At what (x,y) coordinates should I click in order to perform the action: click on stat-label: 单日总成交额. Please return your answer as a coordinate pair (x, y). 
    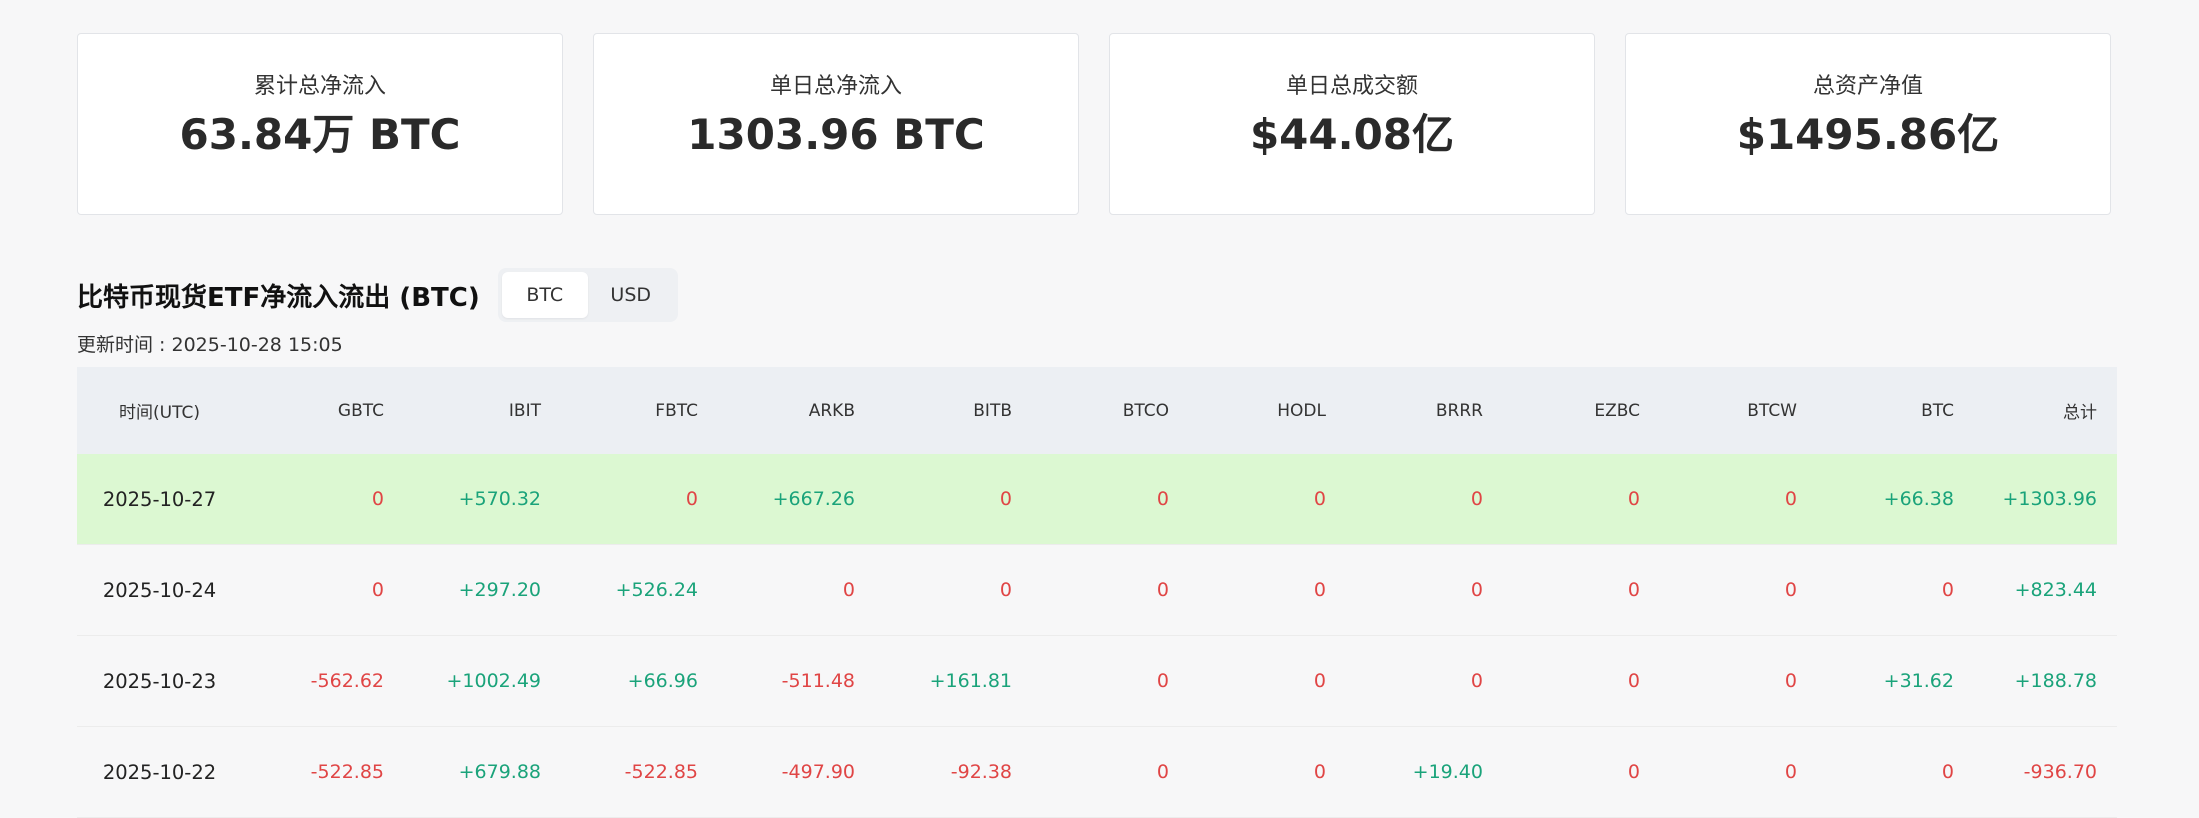
    Looking at the image, I should click on (1351, 86).